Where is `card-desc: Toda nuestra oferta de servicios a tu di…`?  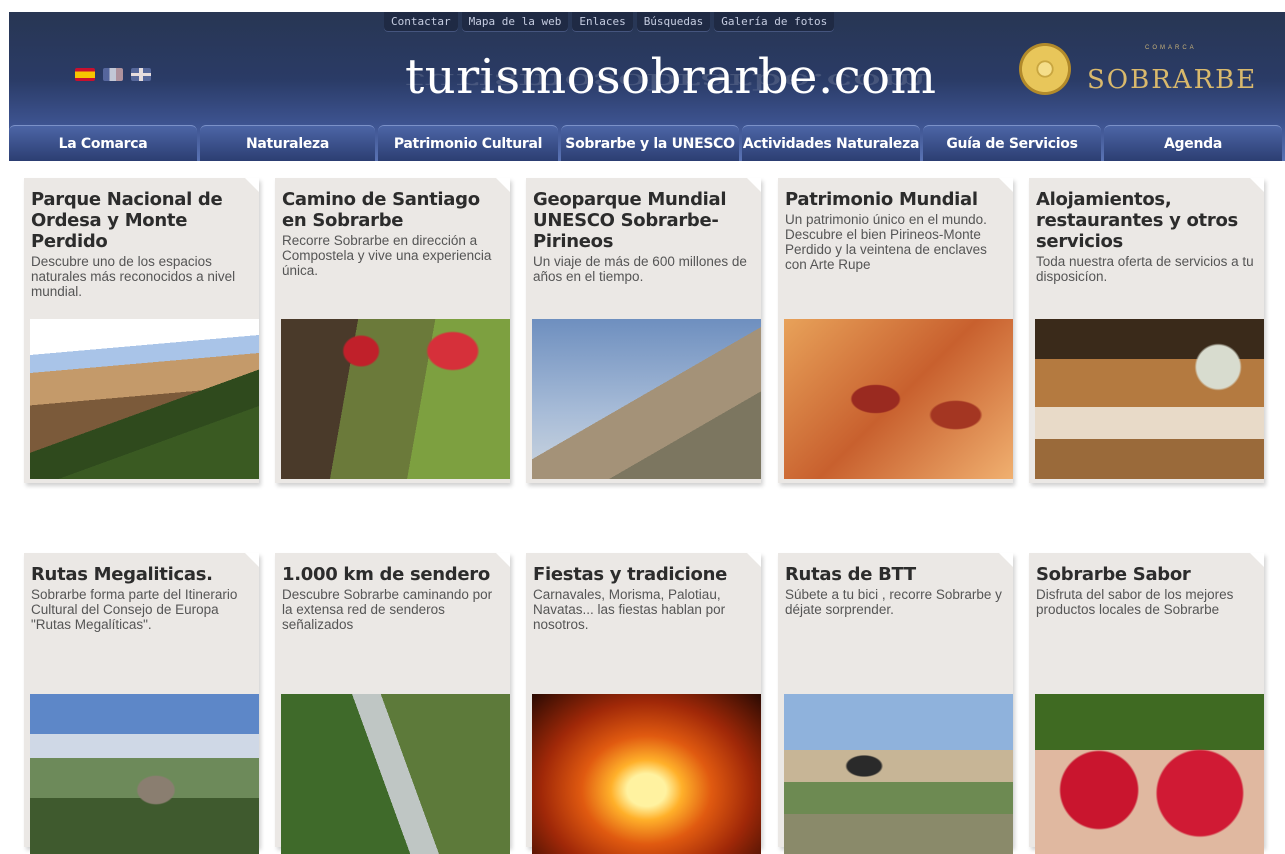 card-desc: Toda nuestra oferta de servicios a tu di… is located at coordinates (1145, 269).